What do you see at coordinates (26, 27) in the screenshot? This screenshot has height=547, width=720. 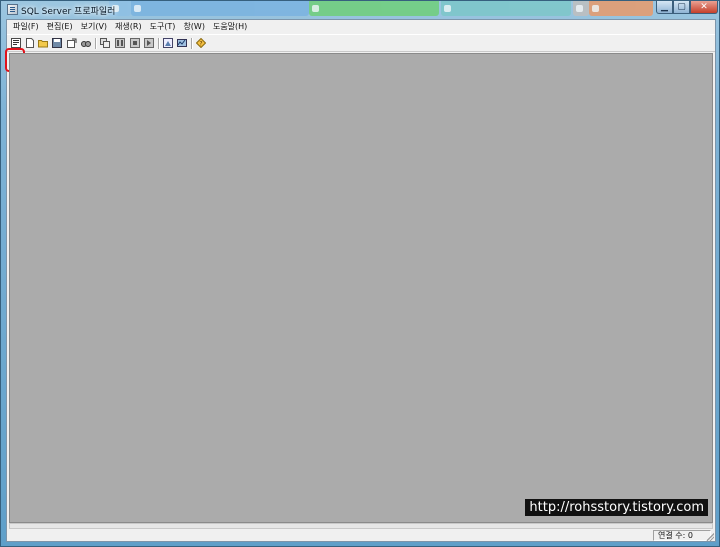 I see `menu-file: 파일(F)` at bounding box center [26, 27].